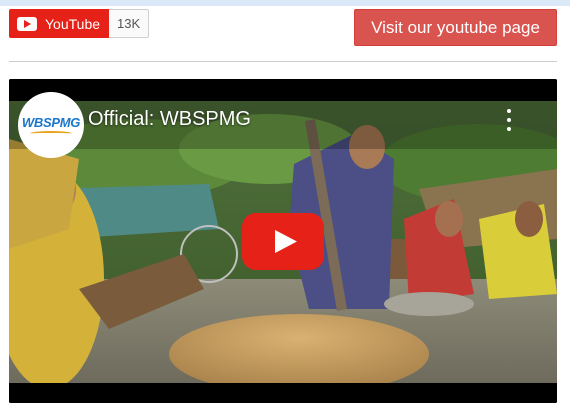 The image size is (570, 410). I want to click on channel-logo: WBSPMG, so click(51, 125).